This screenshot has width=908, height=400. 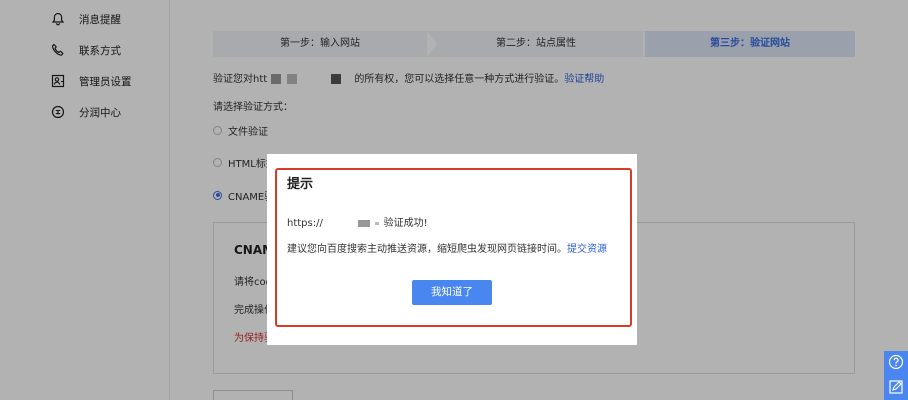 What do you see at coordinates (452, 292) in the screenshot?
I see `ok-button: 我知道了` at bounding box center [452, 292].